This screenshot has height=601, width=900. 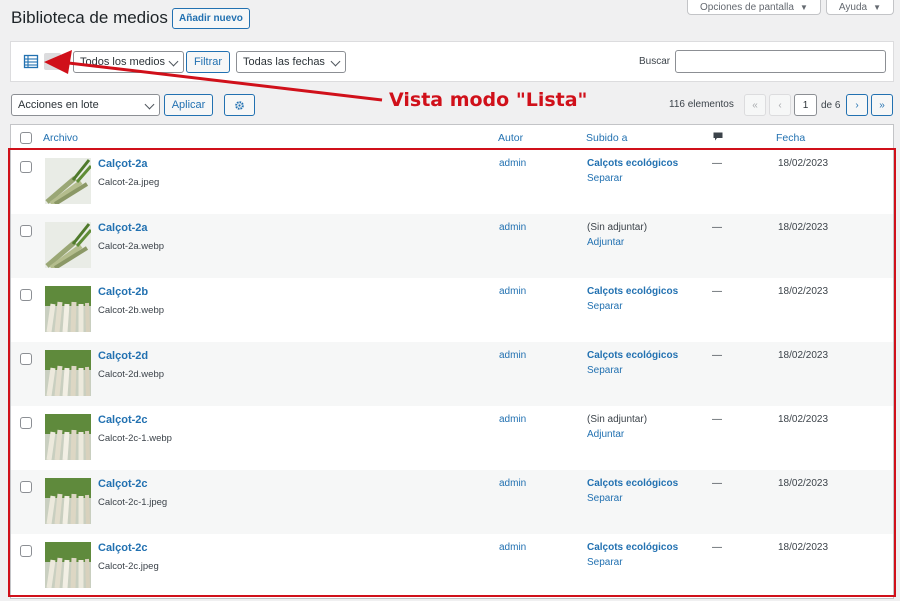 I want to click on column-author: Autor, so click(x=510, y=138).